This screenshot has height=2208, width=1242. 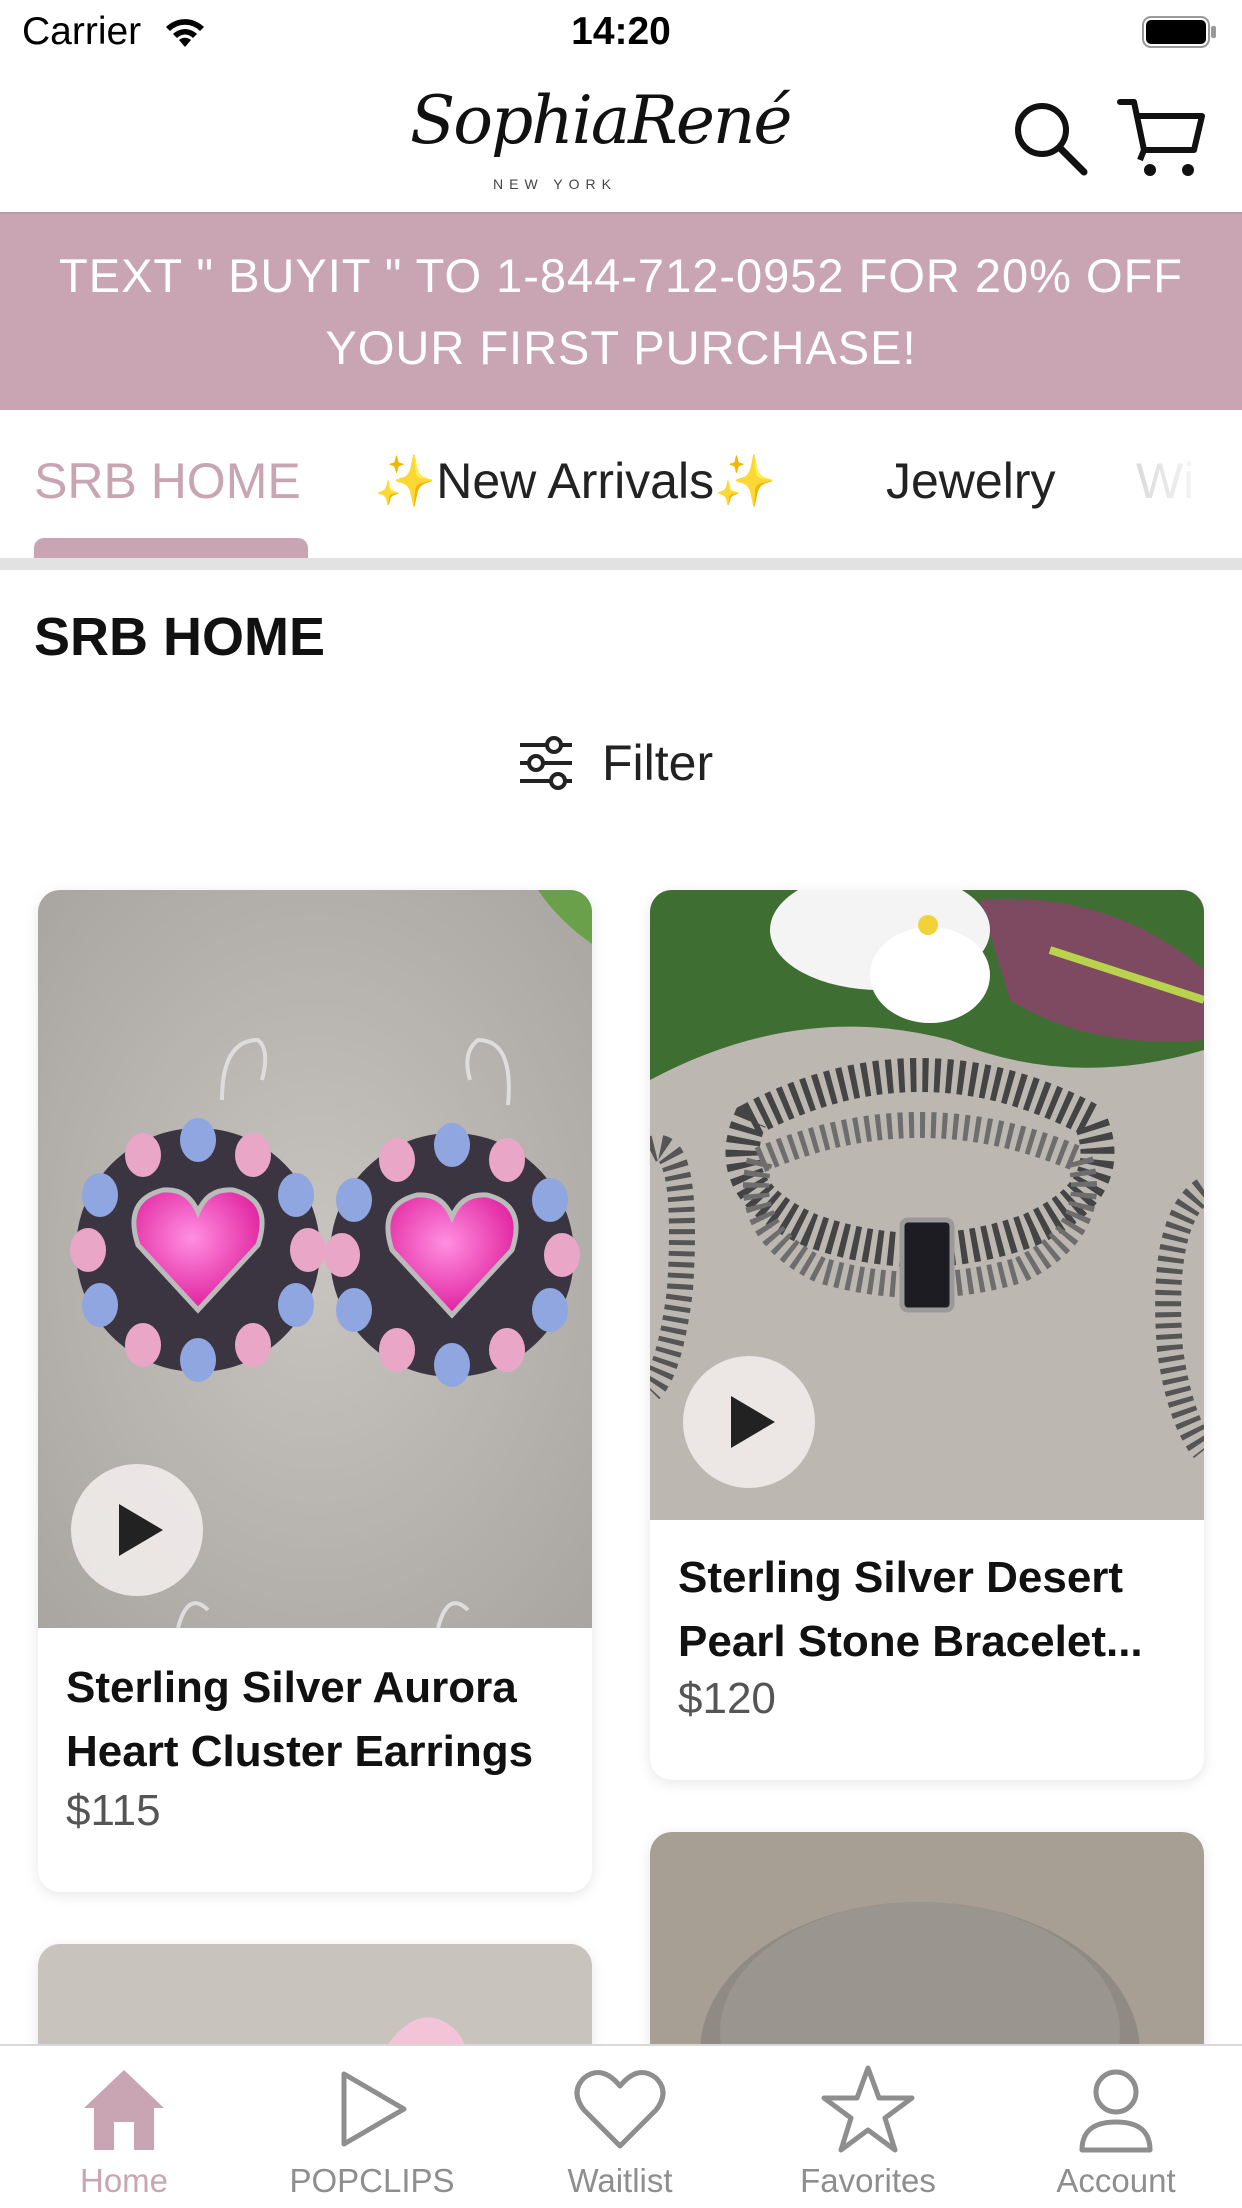 I want to click on category-tabs: SRB HOME ✨New Arrivals✨ Jewelry Wi, so click(x=621, y=491).